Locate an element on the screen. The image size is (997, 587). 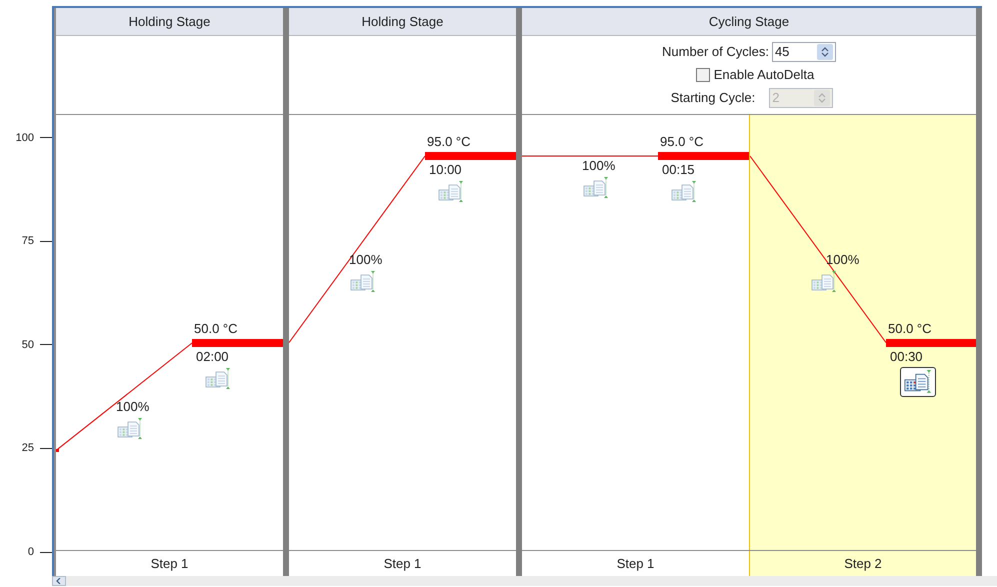
hold-time: 00:30 is located at coordinates (906, 356).